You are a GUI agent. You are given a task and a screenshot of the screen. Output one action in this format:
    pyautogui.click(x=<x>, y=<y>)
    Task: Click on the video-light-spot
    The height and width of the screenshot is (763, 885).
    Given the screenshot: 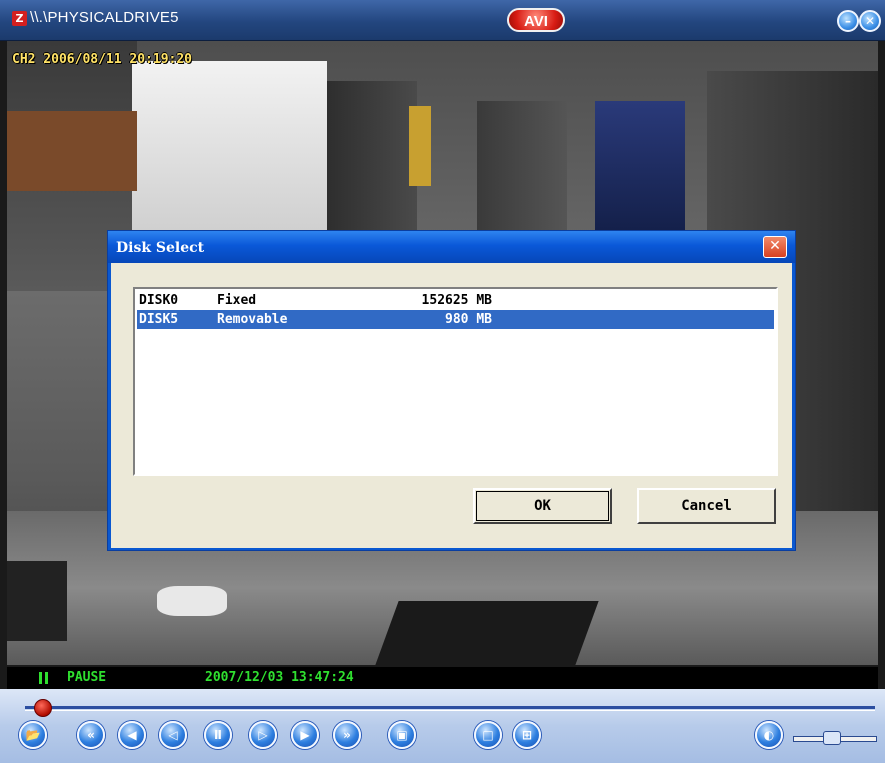 What is the action you would take?
    pyautogui.click(x=192, y=601)
    